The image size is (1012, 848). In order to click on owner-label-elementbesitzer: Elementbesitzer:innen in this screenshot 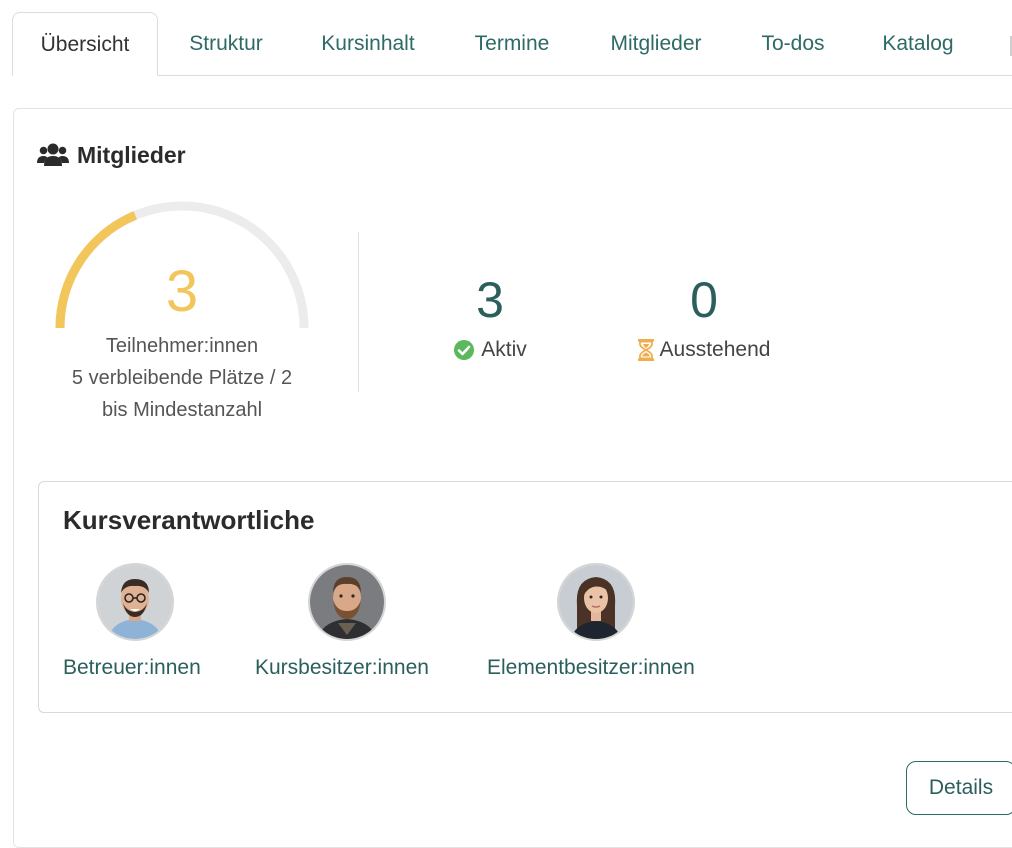, I will do `click(591, 668)`.